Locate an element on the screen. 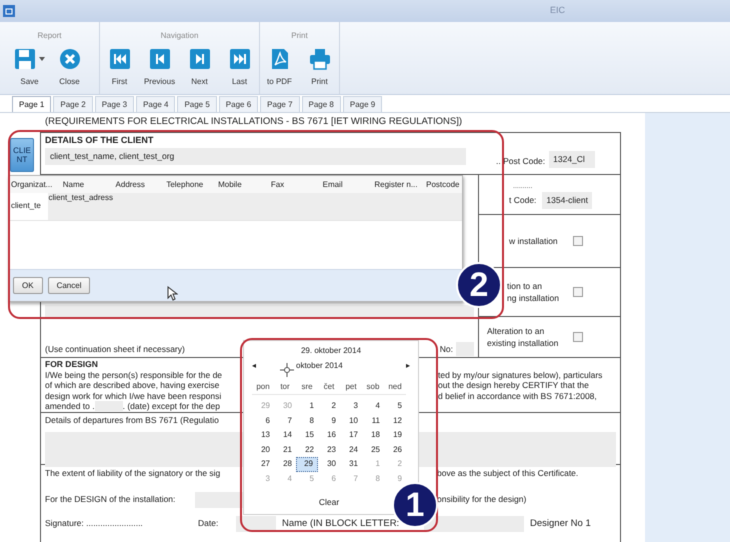 The height and width of the screenshot is (542, 730). calendar-day: 27 is located at coordinates (263, 464).